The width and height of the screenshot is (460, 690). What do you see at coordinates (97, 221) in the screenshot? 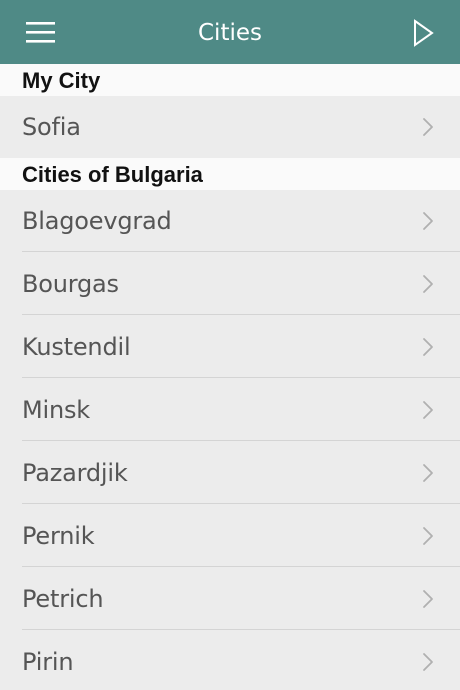
I see `city-name-label: Blagoevgrad` at bounding box center [97, 221].